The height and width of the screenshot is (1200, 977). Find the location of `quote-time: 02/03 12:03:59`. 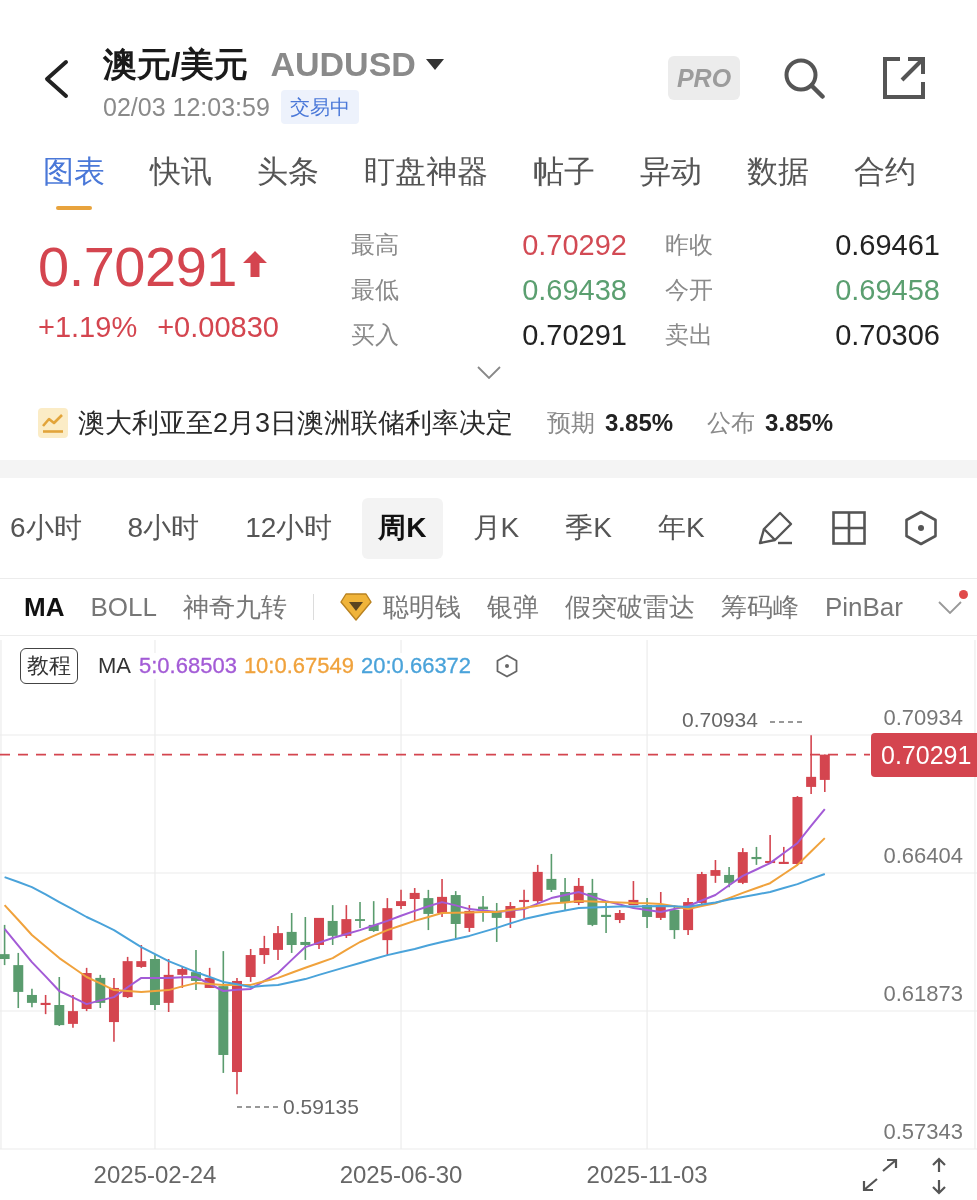

quote-time: 02/03 12:03:59 is located at coordinates (186, 107).